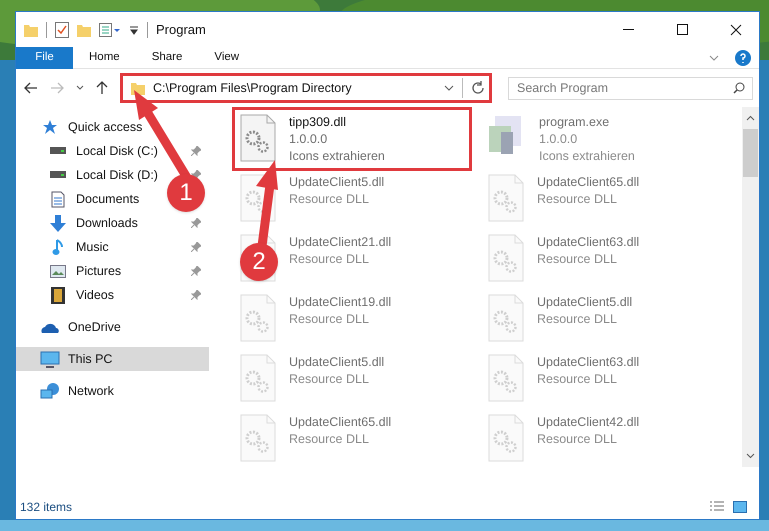  Describe the element at coordinates (89, 199) in the screenshot. I see `sidebar-item: Documents` at that location.